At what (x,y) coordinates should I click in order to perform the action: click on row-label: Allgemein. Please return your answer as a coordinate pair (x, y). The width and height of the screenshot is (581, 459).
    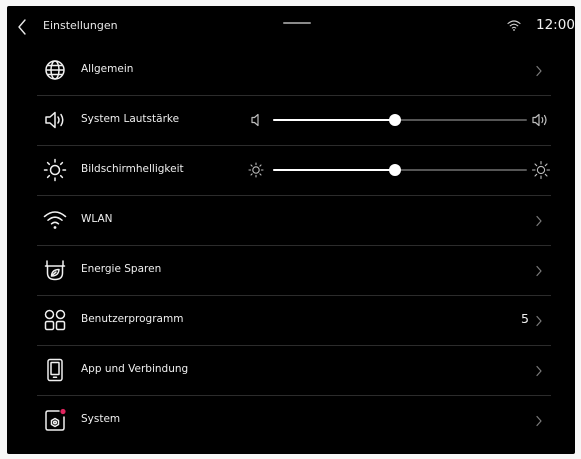
    Looking at the image, I should click on (107, 69).